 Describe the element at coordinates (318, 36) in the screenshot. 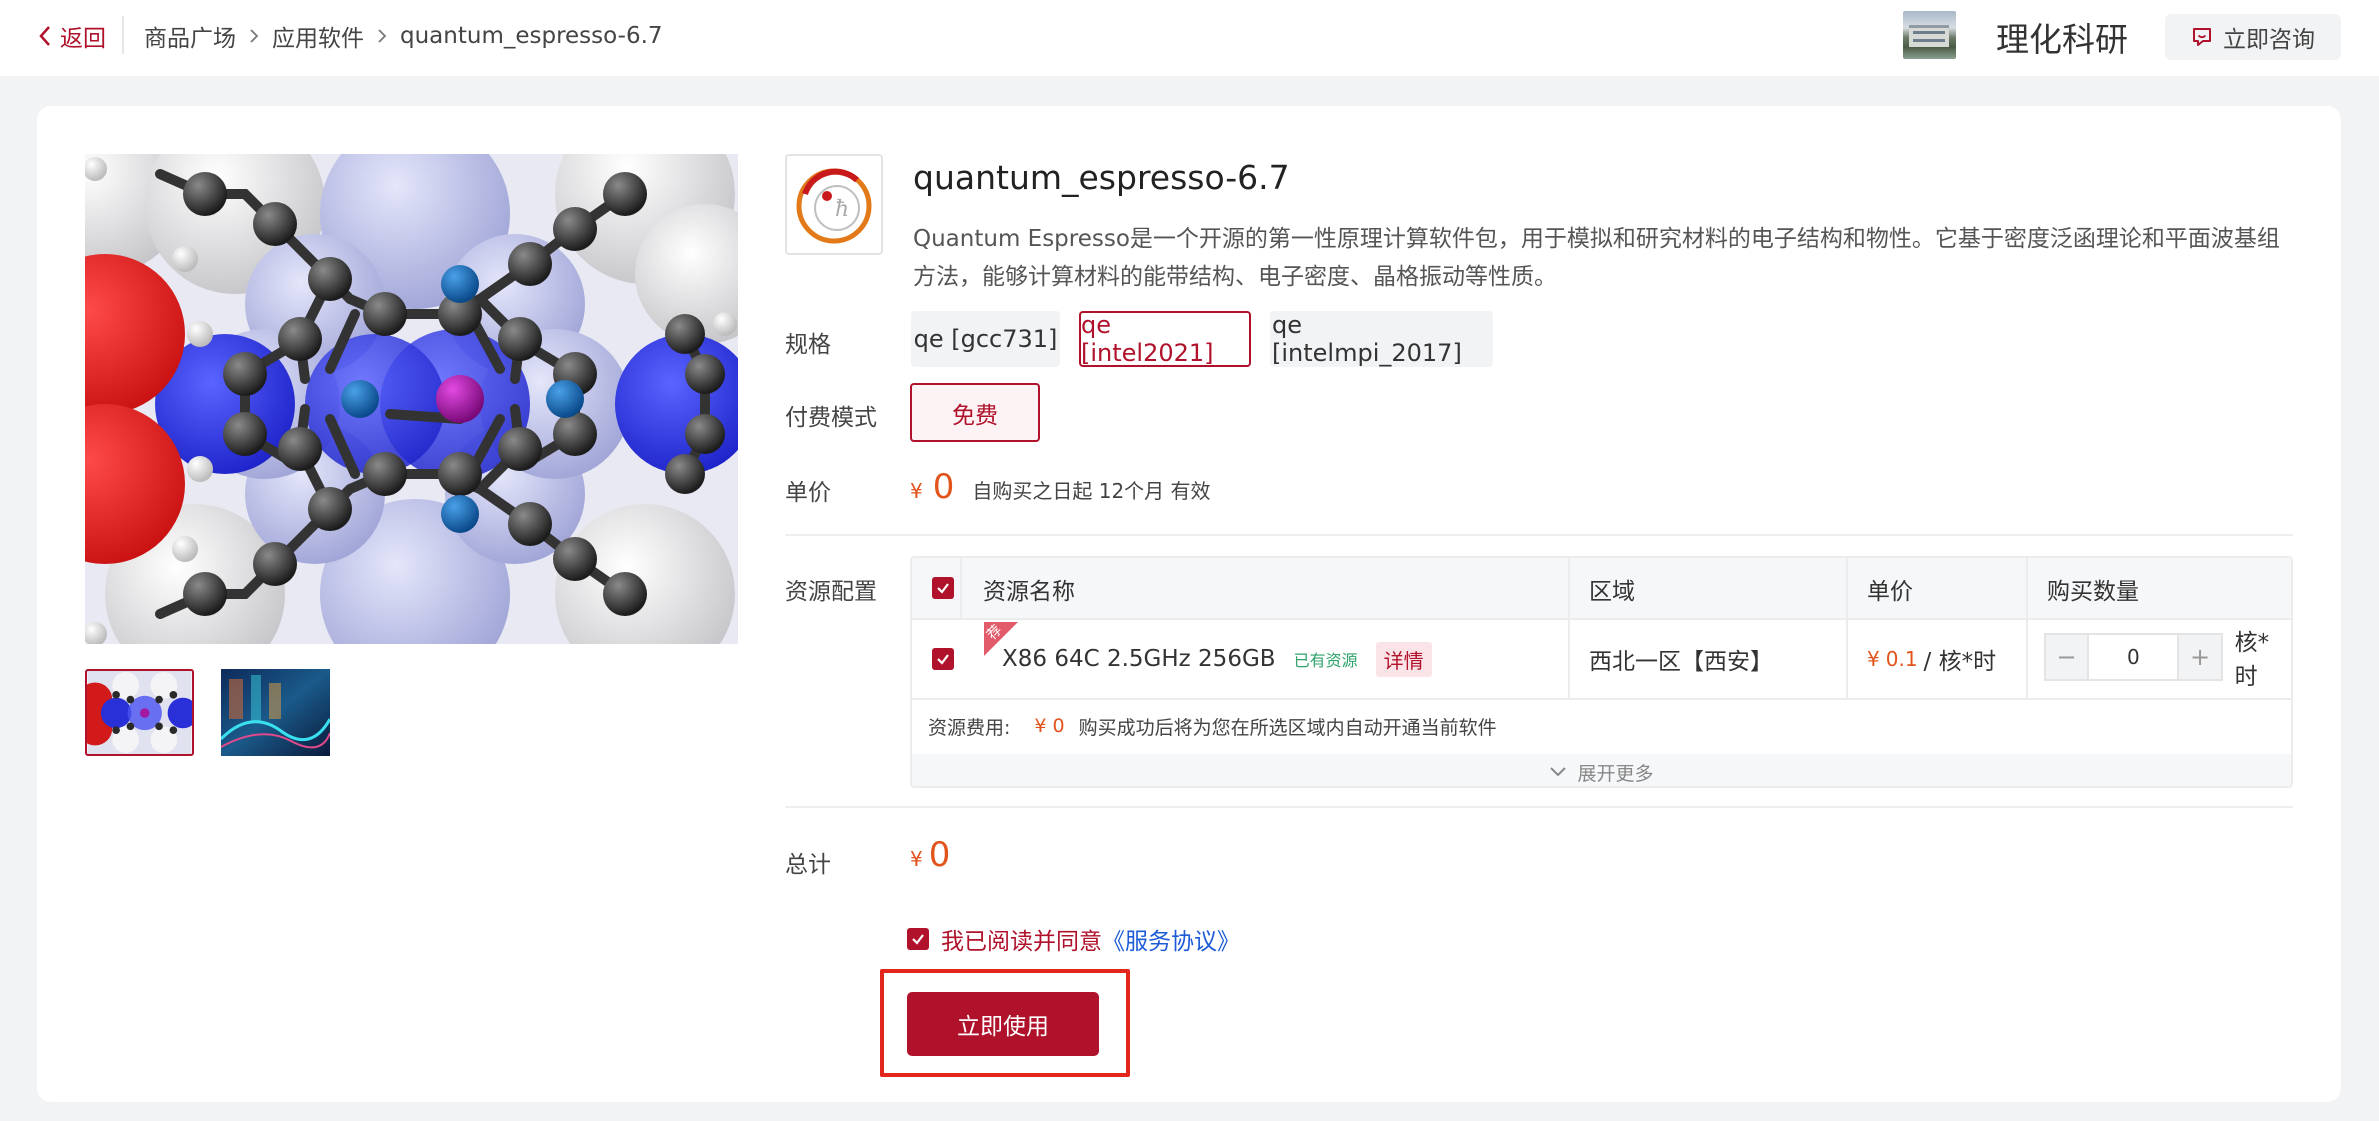

I see `breadcrumb-item-software: 应用软件` at that location.